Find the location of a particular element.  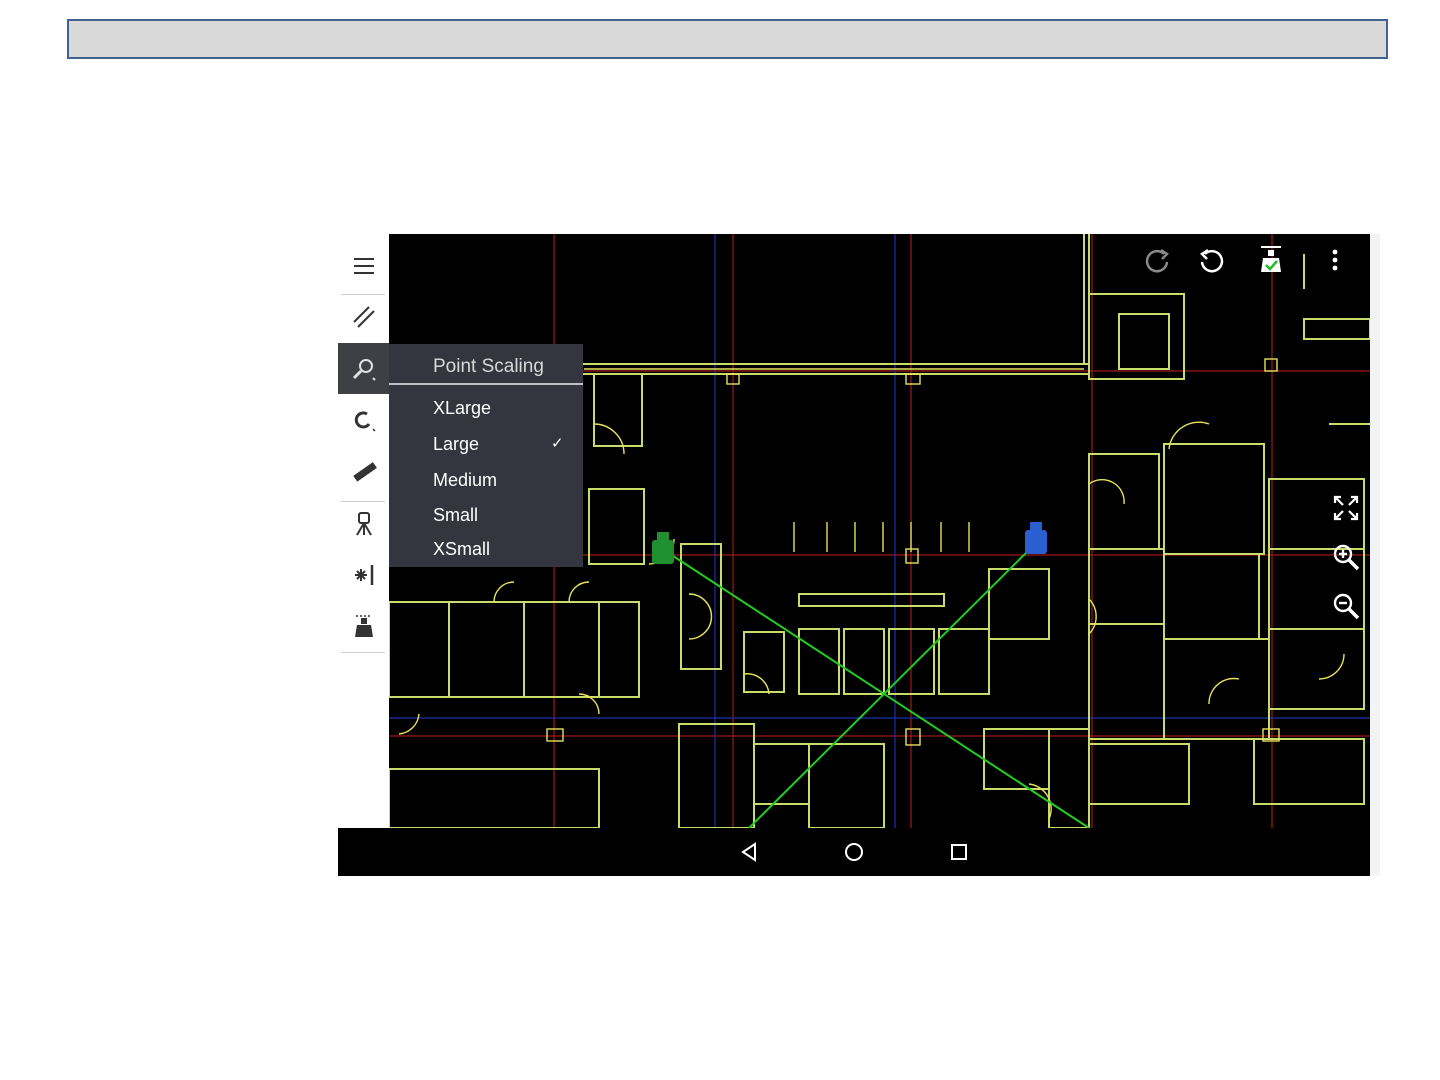

device-bezel is located at coordinates (1375, 555).